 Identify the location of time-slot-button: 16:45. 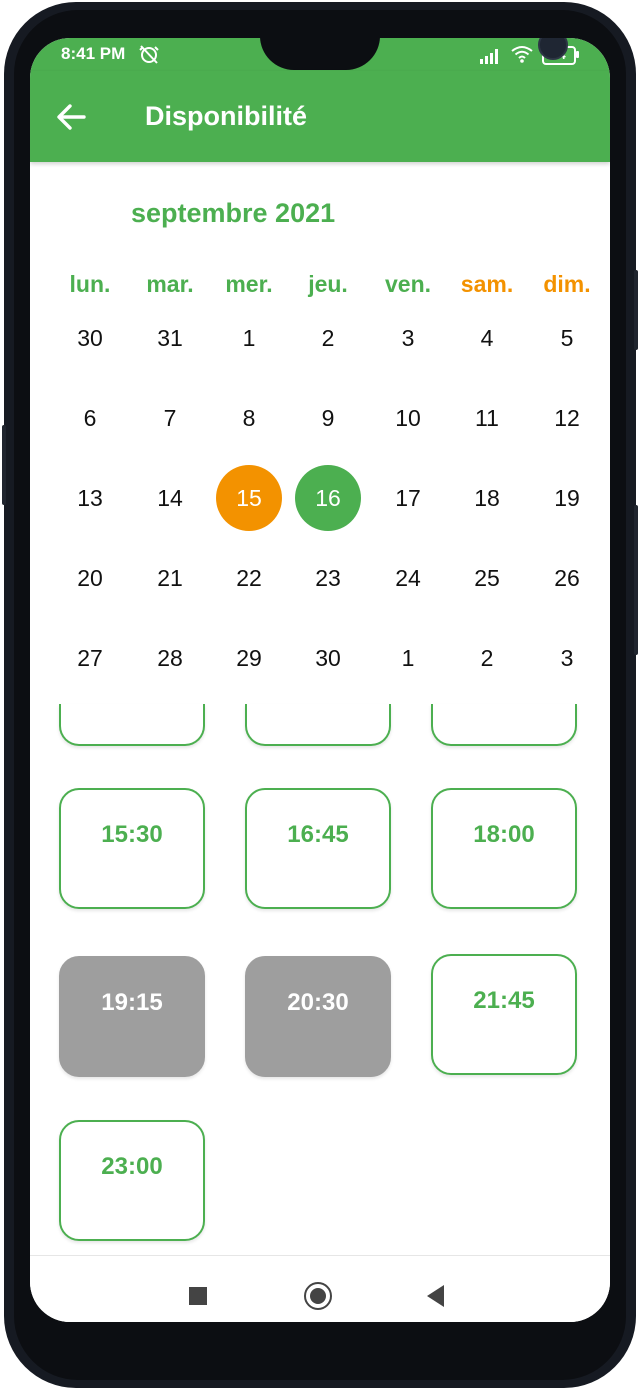
(318, 848).